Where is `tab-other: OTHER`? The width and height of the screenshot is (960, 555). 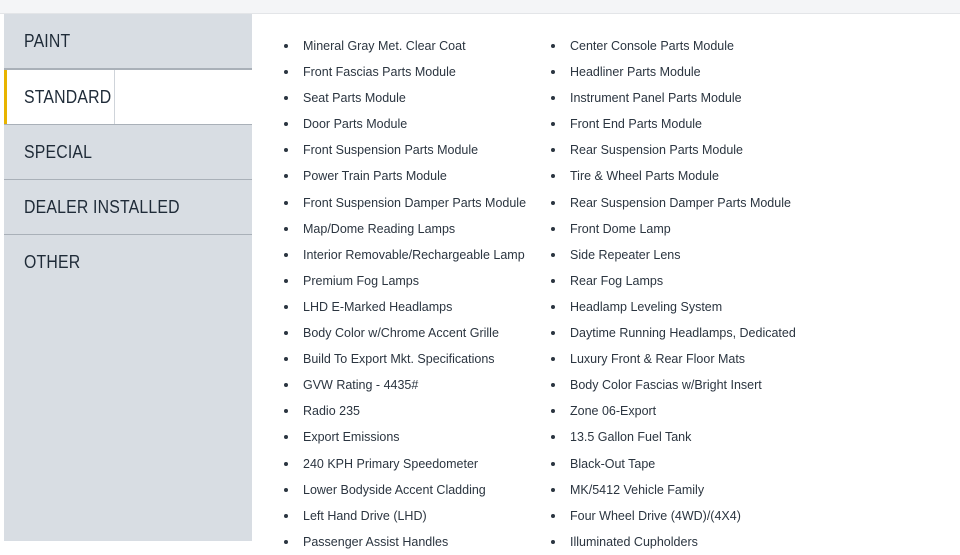 tab-other: OTHER is located at coordinates (128, 262).